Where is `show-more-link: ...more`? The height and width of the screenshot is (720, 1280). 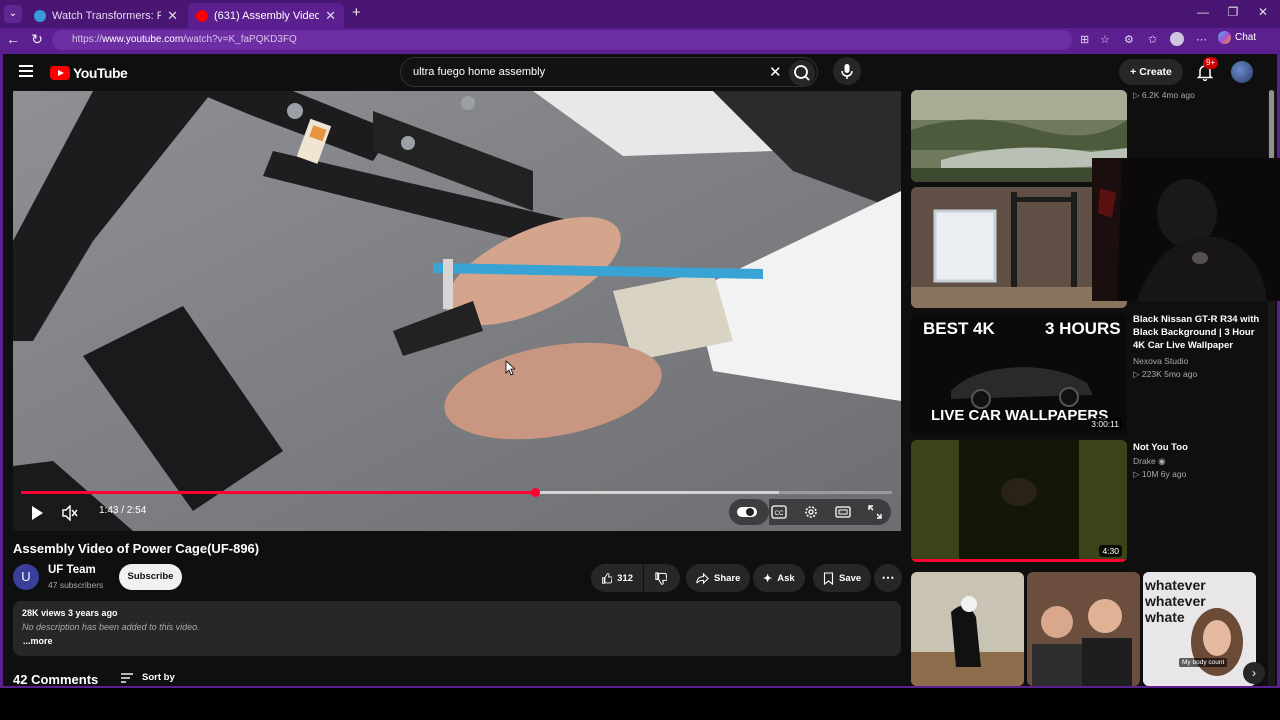
show-more-link: ...more is located at coordinates (38, 641).